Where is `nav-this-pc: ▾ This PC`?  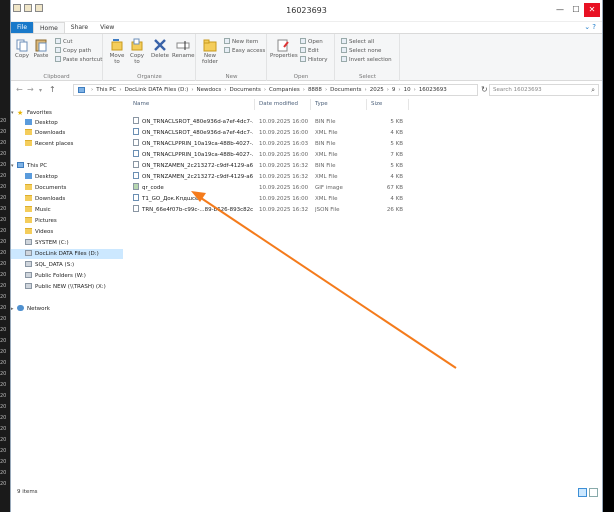
nav-this-pc: ▾ This PC is located at coordinates (67, 166).